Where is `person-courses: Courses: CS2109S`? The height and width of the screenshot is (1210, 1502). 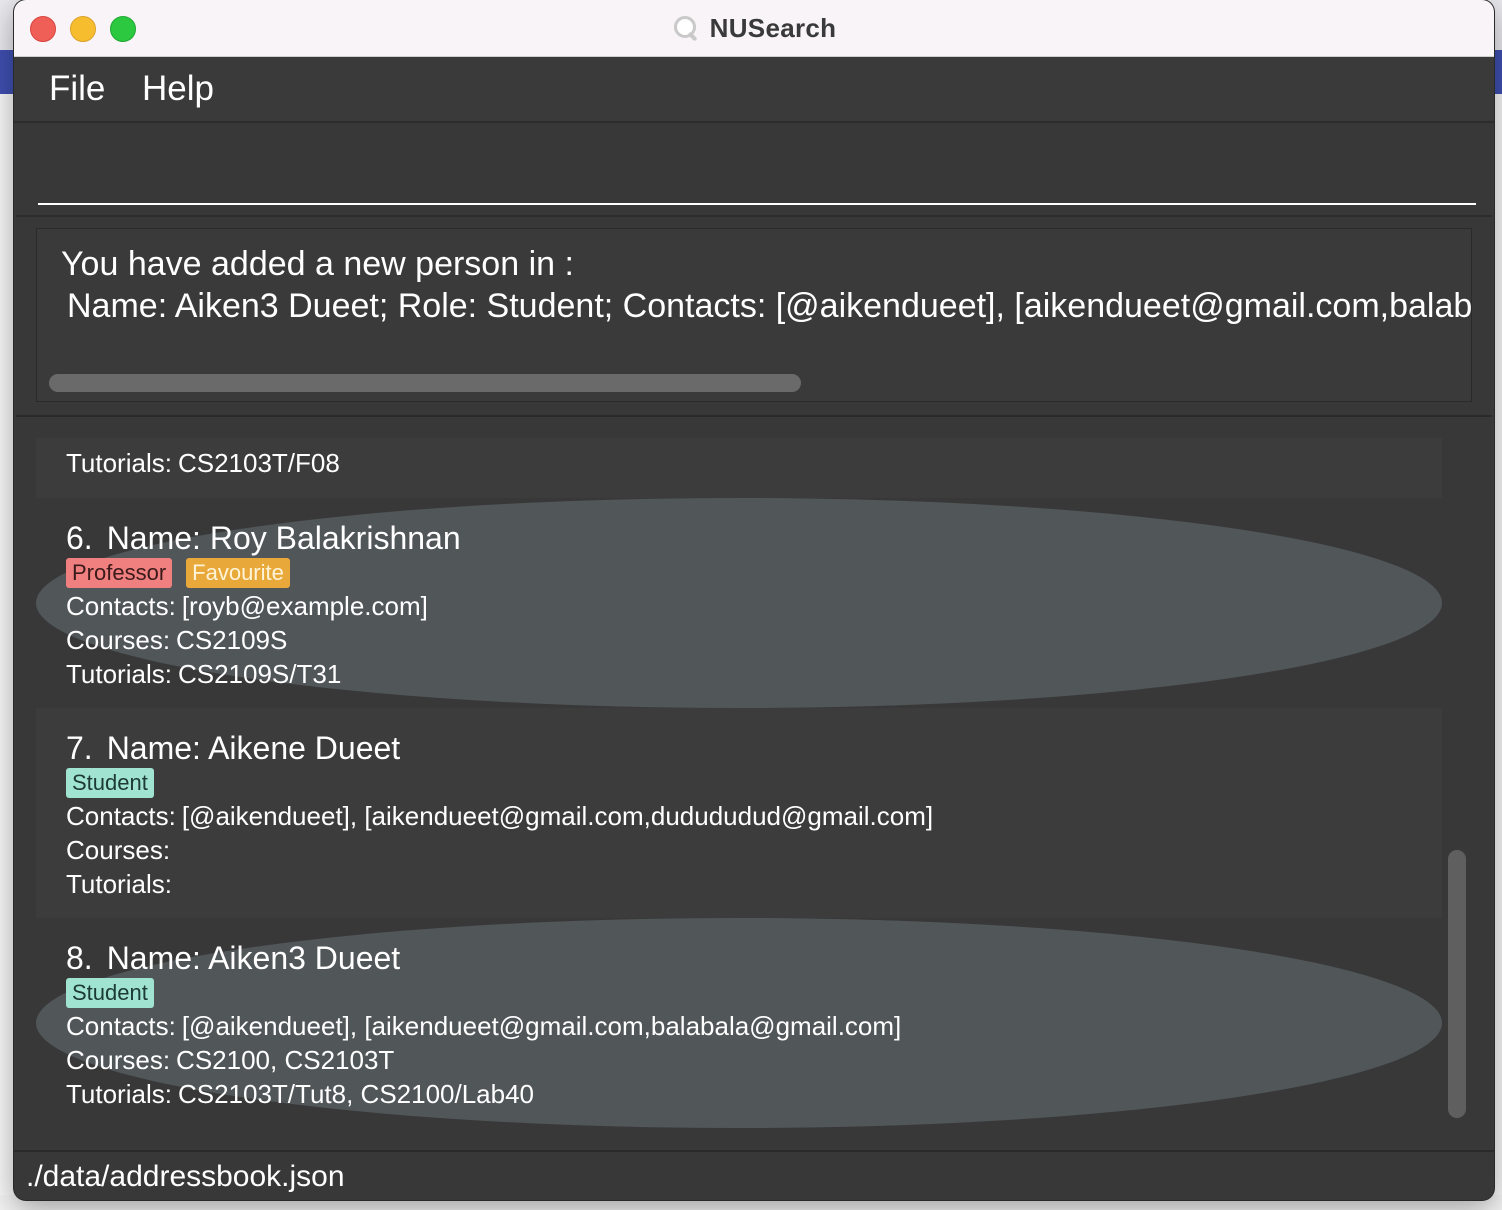
person-courses: Courses: CS2109S is located at coordinates (177, 640).